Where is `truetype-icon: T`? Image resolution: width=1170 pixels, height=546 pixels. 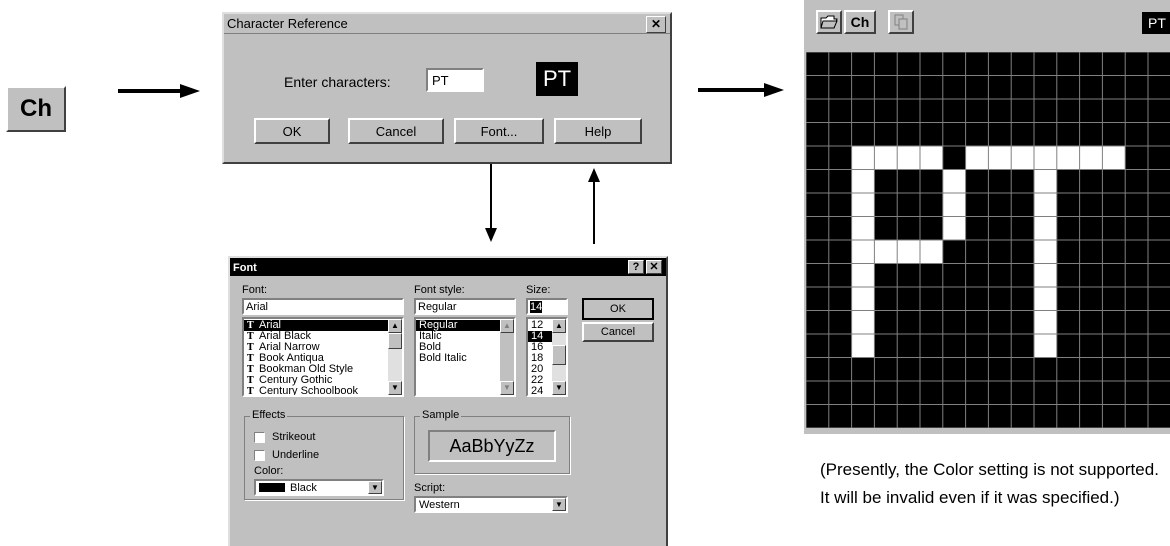 truetype-icon: T is located at coordinates (250, 392).